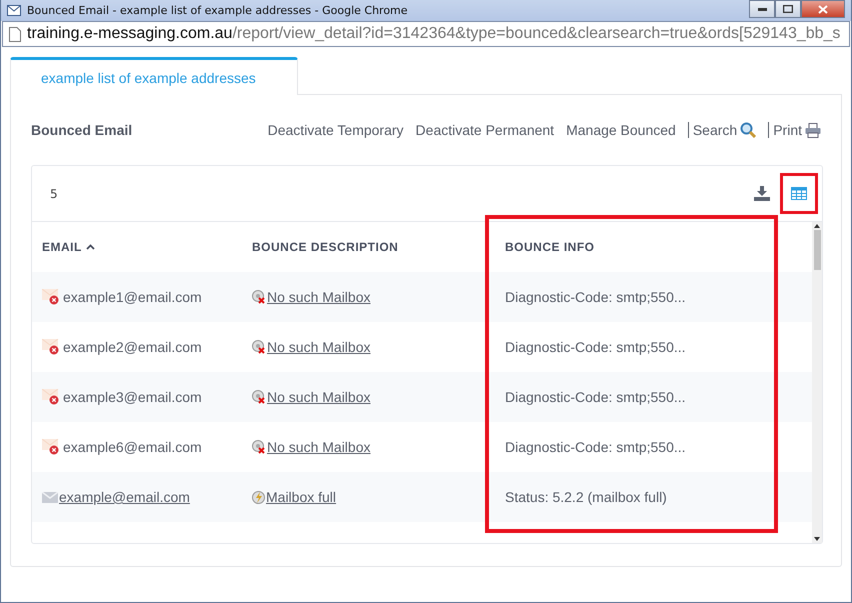 The image size is (852, 603). Describe the element at coordinates (653, 247) in the screenshot. I see `column-header: BOUNCE INFO` at that location.